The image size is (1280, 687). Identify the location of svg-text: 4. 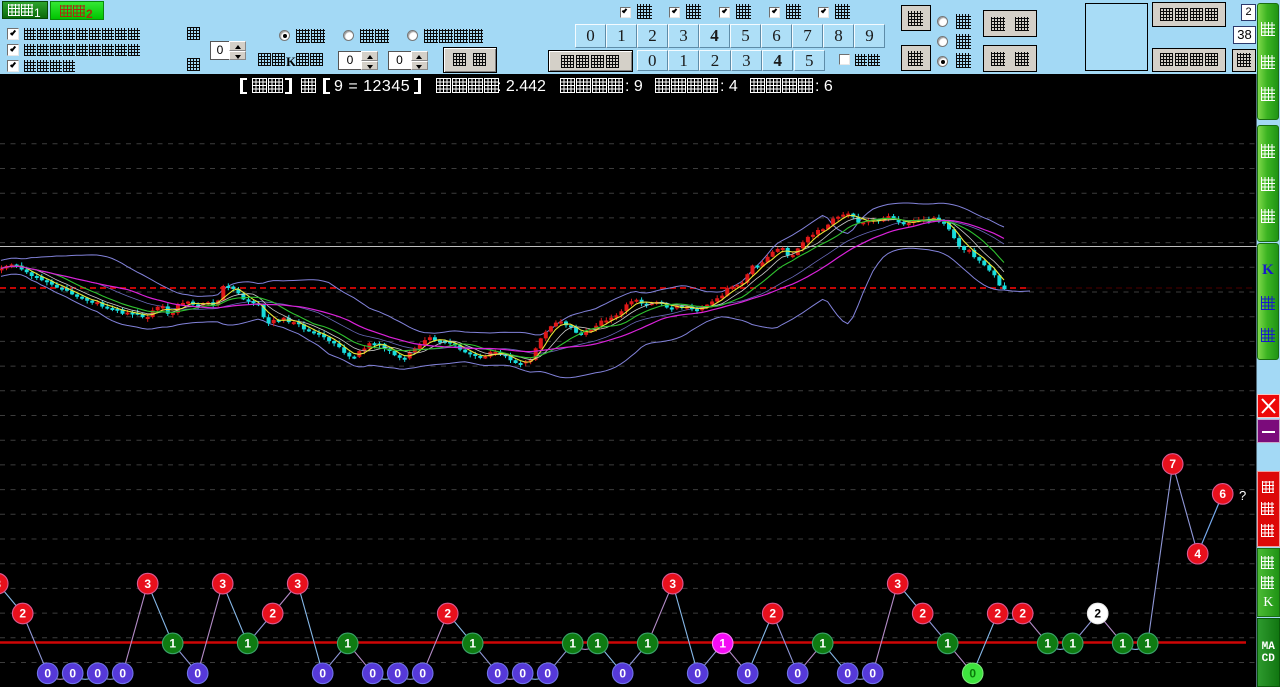
(1197, 554).